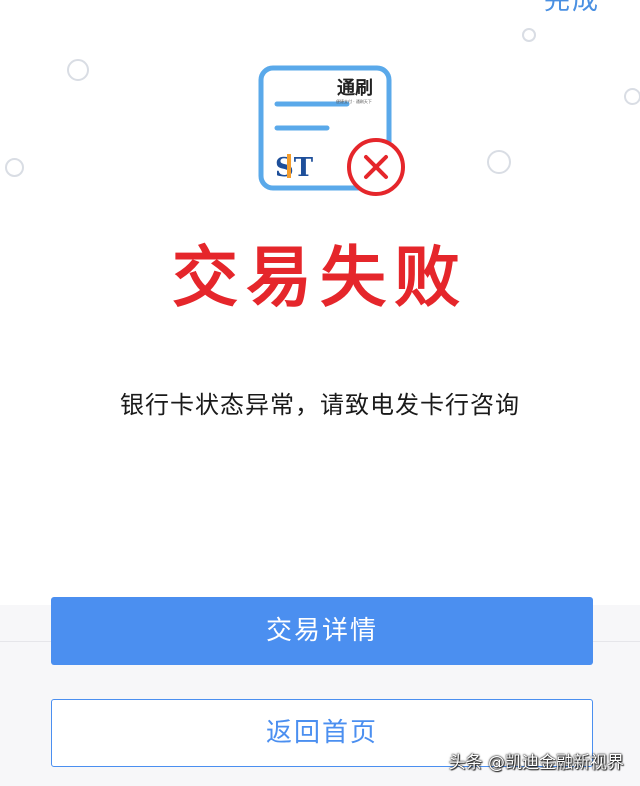 The image size is (640, 786). I want to click on bank-card-icon: 通刷 便捷支付 · 通刷天下 ST, so click(331, 130).